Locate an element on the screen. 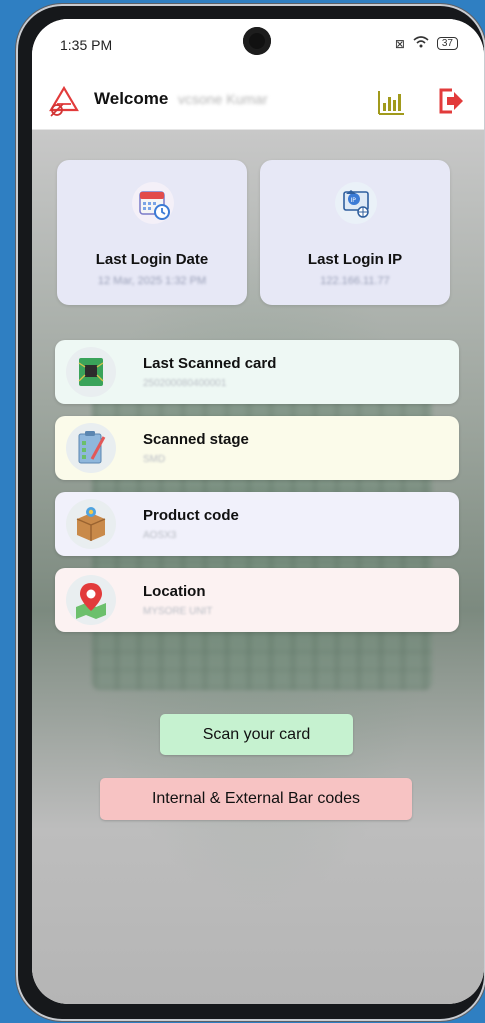 This screenshot has height=1023, width=485. wifi-icon is located at coordinates (421, 43).